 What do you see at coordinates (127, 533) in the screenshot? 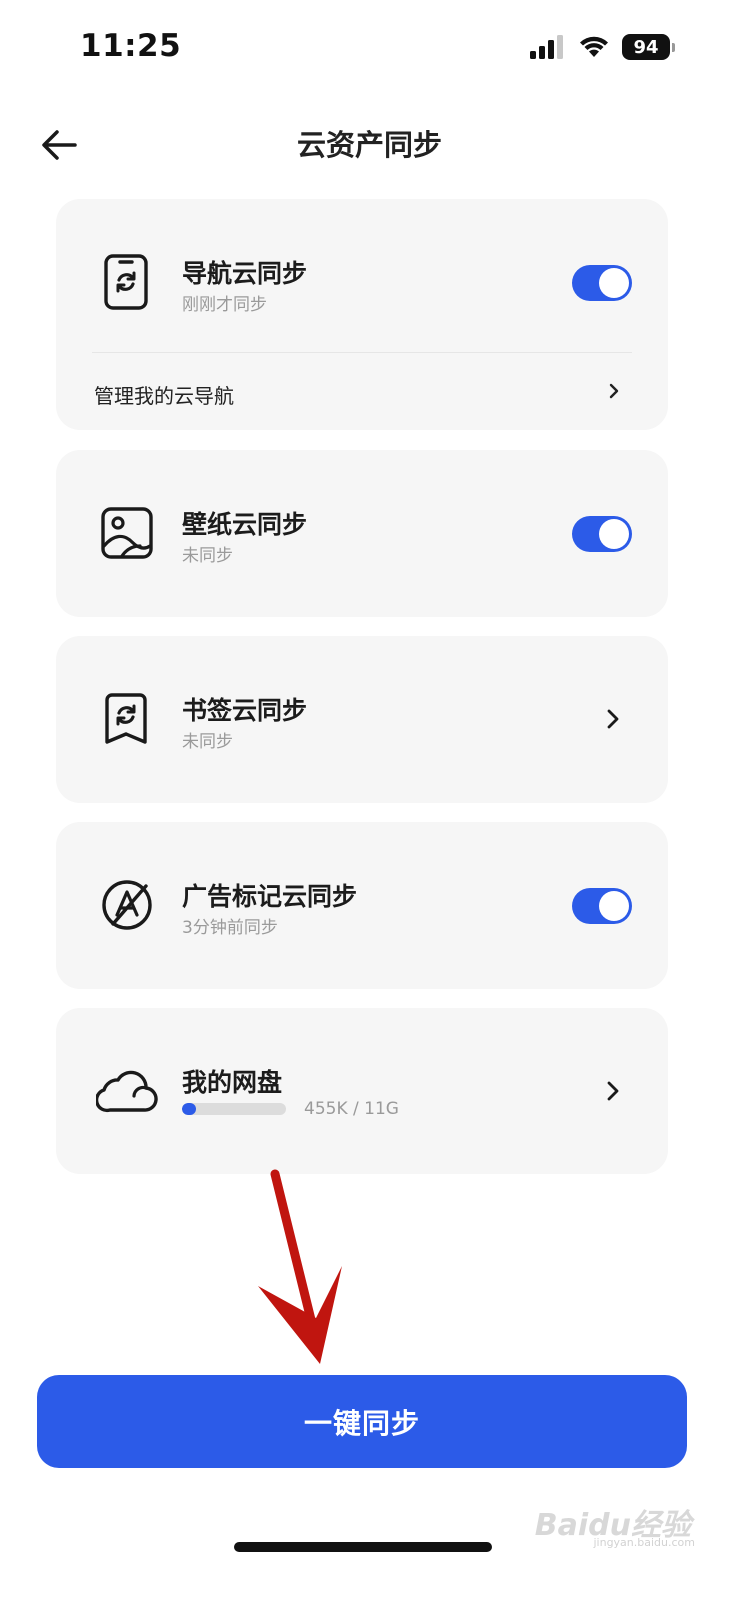
I see `image-icon` at bounding box center [127, 533].